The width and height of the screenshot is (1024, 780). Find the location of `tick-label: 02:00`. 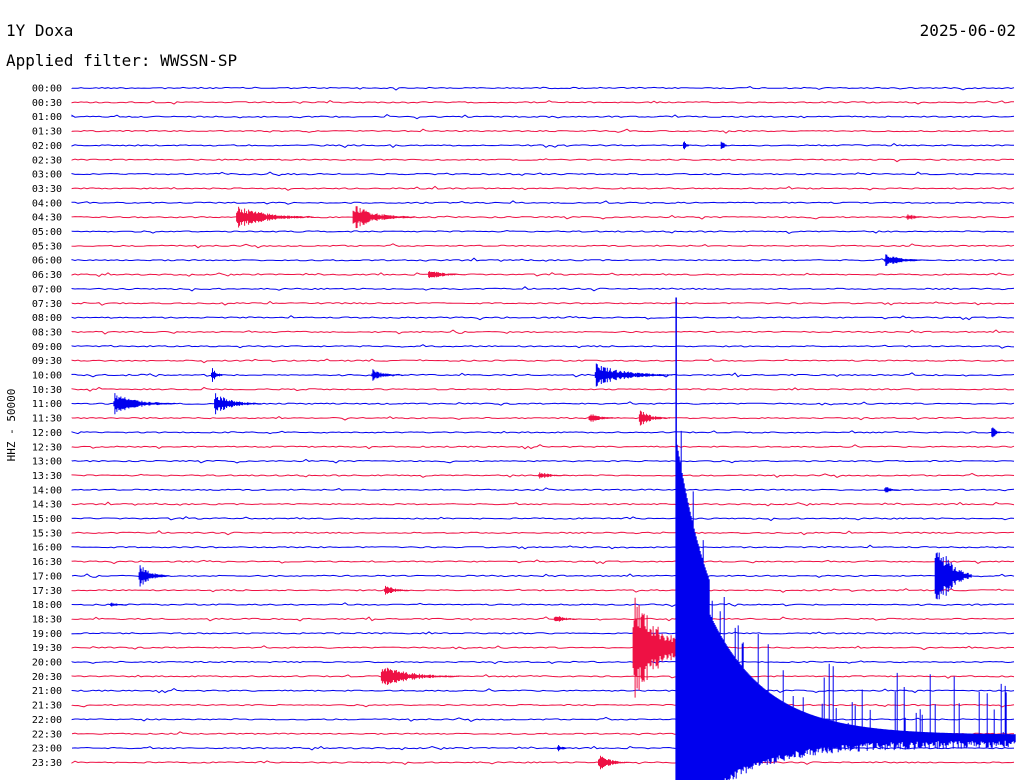

tick-label: 02:00 is located at coordinates (47, 146).